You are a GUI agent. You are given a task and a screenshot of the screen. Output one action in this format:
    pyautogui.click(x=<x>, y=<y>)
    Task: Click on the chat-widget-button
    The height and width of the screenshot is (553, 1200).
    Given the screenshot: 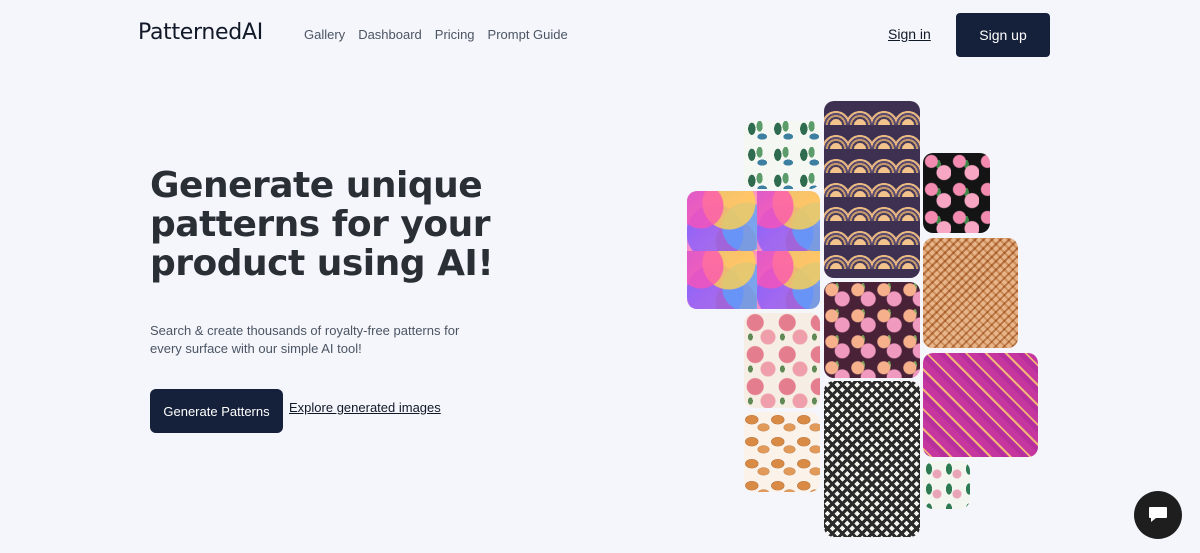 What is the action you would take?
    pyautogui.click(x=1158, y=515)
    